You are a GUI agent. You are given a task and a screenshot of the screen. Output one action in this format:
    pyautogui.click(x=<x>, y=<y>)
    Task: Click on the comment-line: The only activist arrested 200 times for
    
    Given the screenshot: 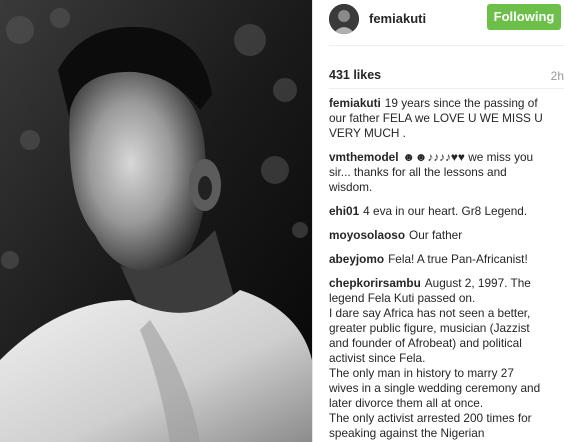 What is the action you would take?
    pyautogui.click(x=445, y=418)
    